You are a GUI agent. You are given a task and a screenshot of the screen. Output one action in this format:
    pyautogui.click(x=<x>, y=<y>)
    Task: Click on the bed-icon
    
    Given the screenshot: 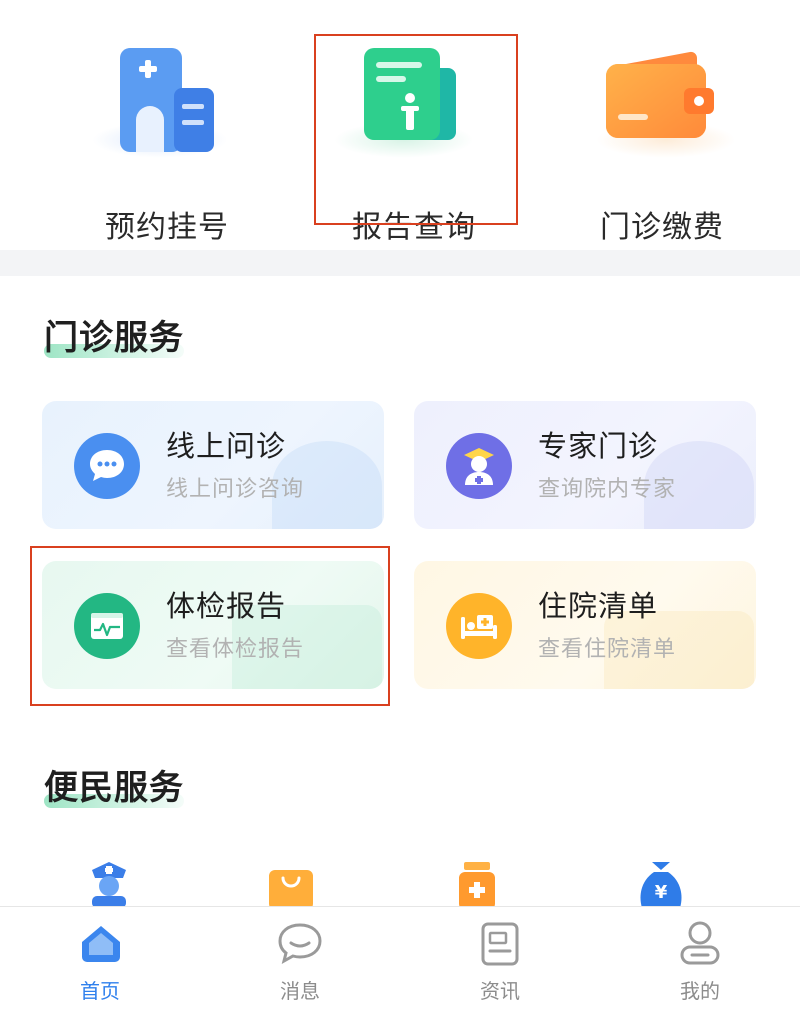 What is the action you would take?
    pyautogui.click(x=479, y=626)
    